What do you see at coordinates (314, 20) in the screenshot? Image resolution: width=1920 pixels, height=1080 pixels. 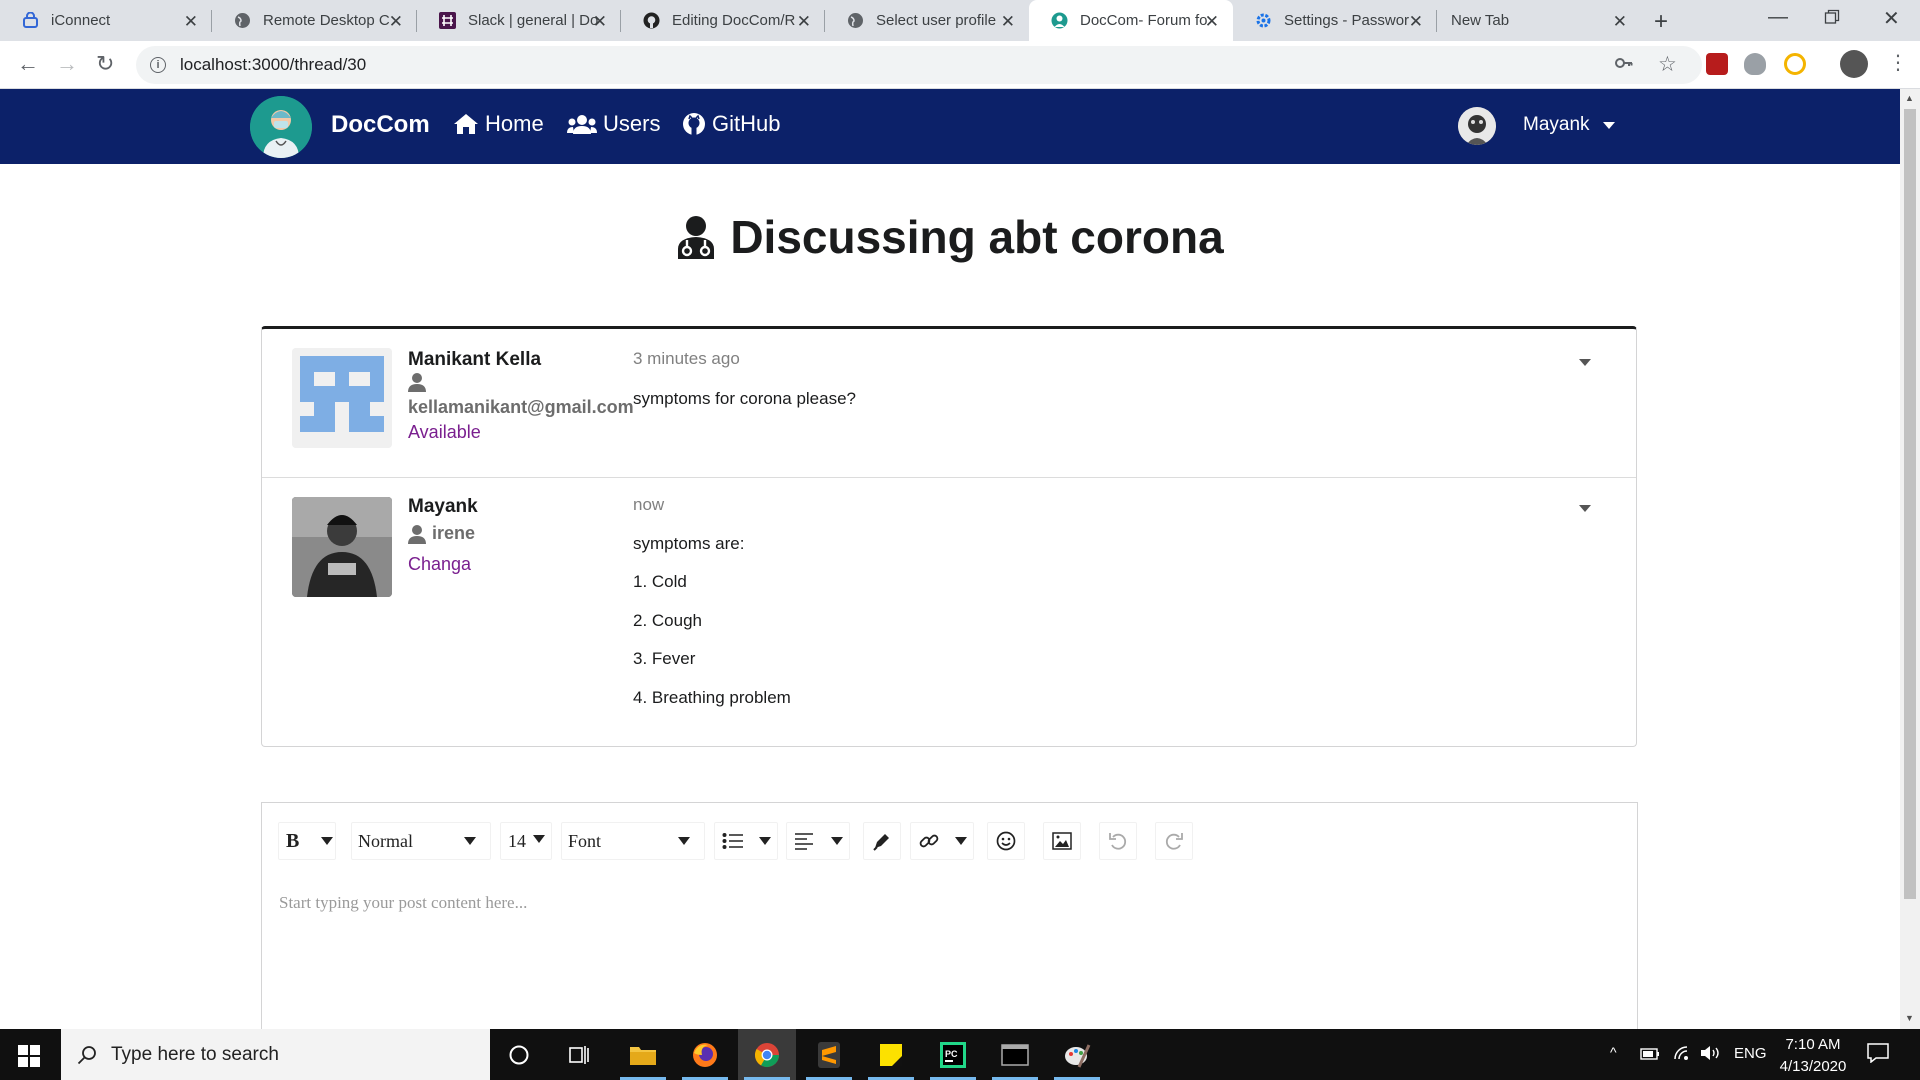 I see `tab-remote-desktop: Remote Desktop C ✕` at bounding box center [314, 20].